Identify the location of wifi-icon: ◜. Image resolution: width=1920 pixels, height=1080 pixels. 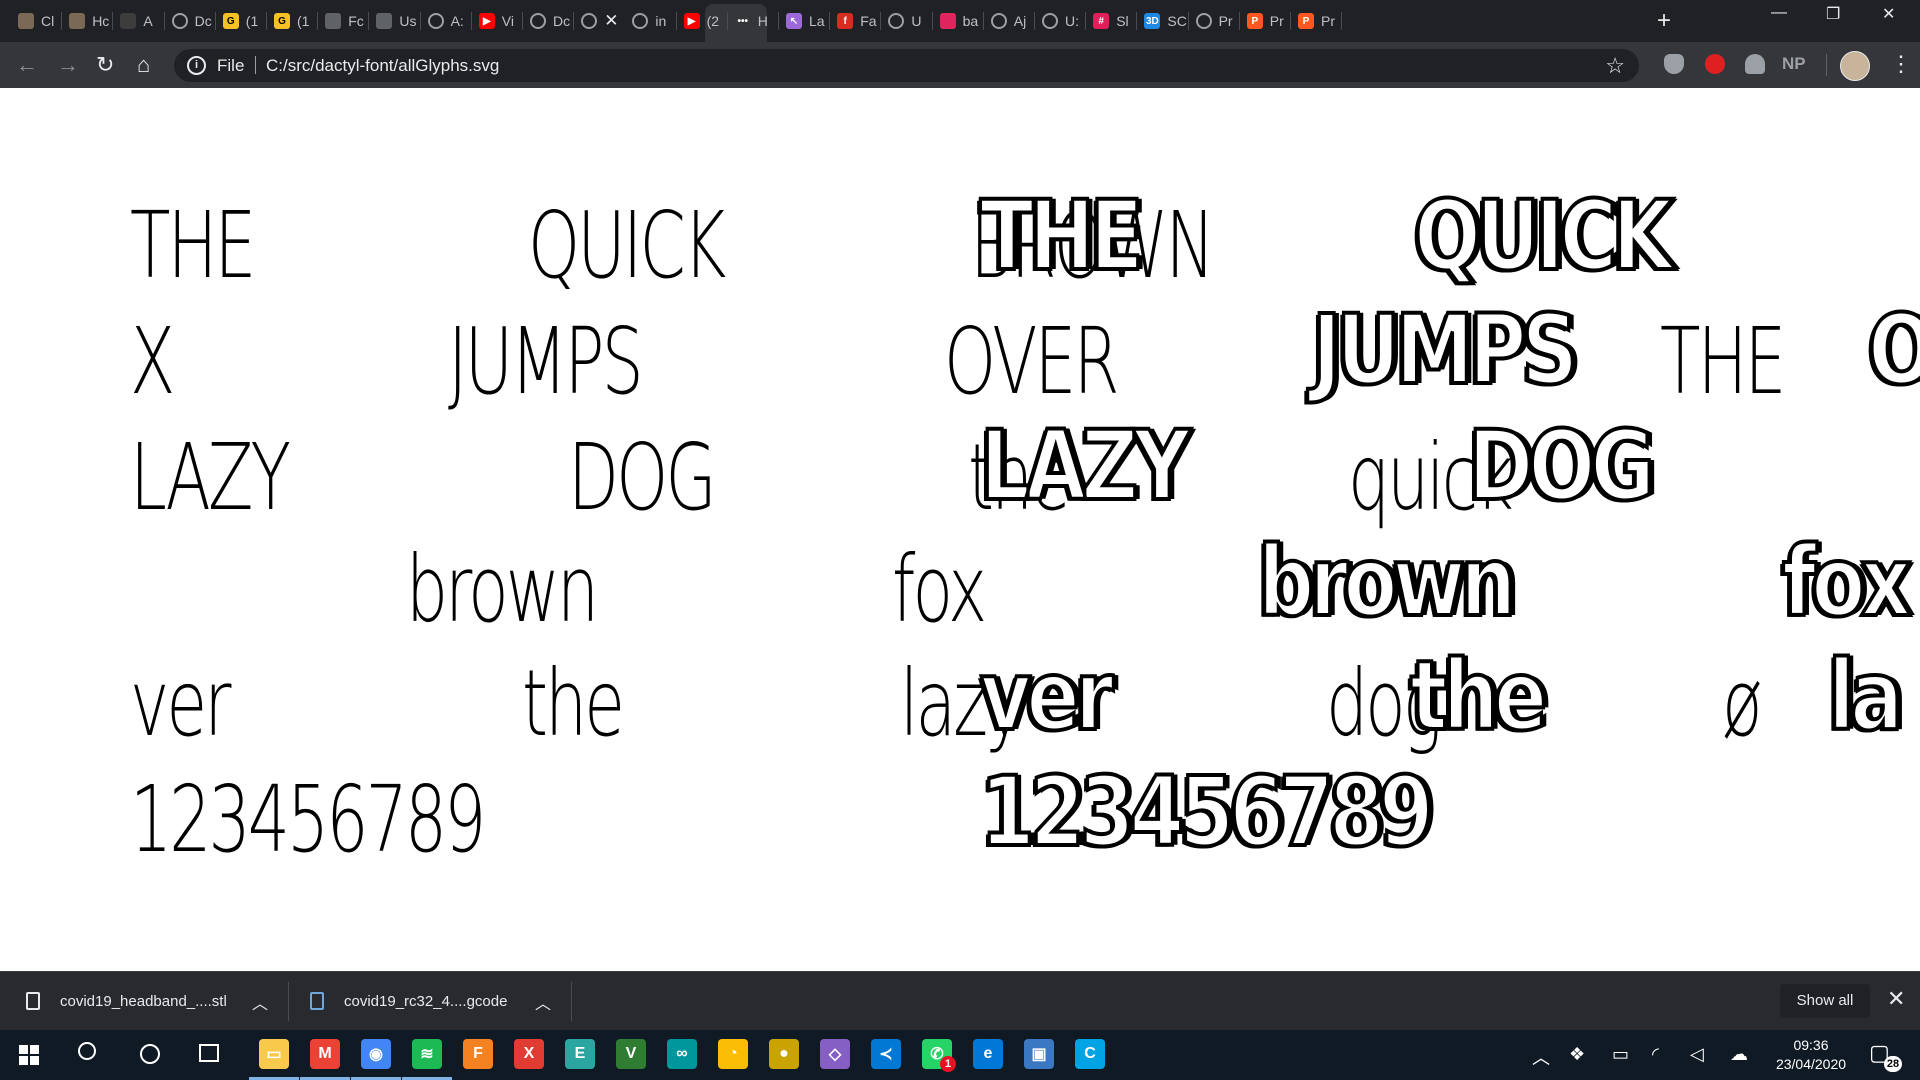
(1655, 1054).